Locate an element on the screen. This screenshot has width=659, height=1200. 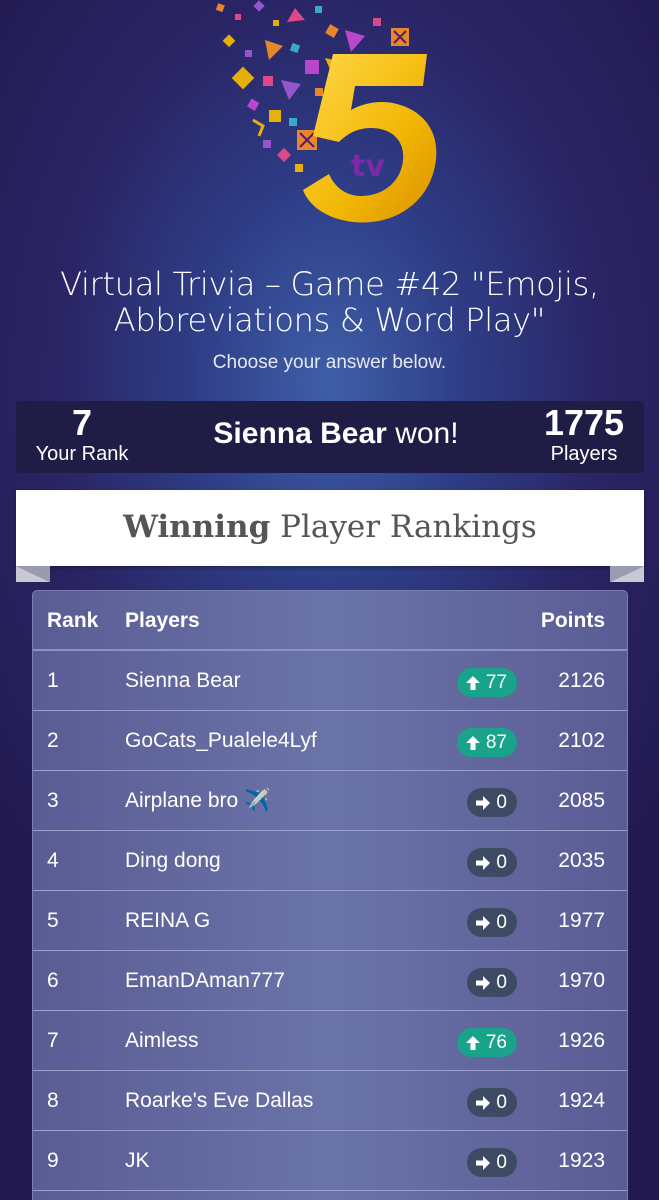
table-row: 5 REINA G 0 1977 is located at coordinates (330, 921).